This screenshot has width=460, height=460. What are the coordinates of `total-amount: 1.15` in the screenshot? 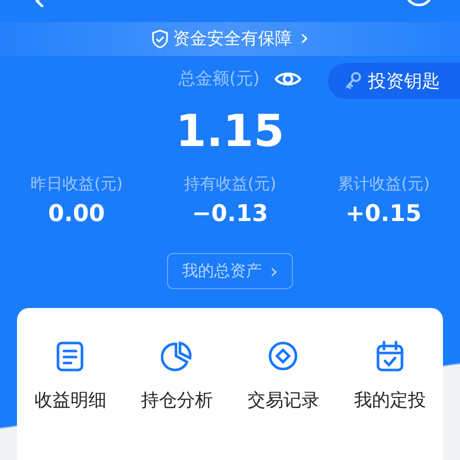 It's located at (230, 132).